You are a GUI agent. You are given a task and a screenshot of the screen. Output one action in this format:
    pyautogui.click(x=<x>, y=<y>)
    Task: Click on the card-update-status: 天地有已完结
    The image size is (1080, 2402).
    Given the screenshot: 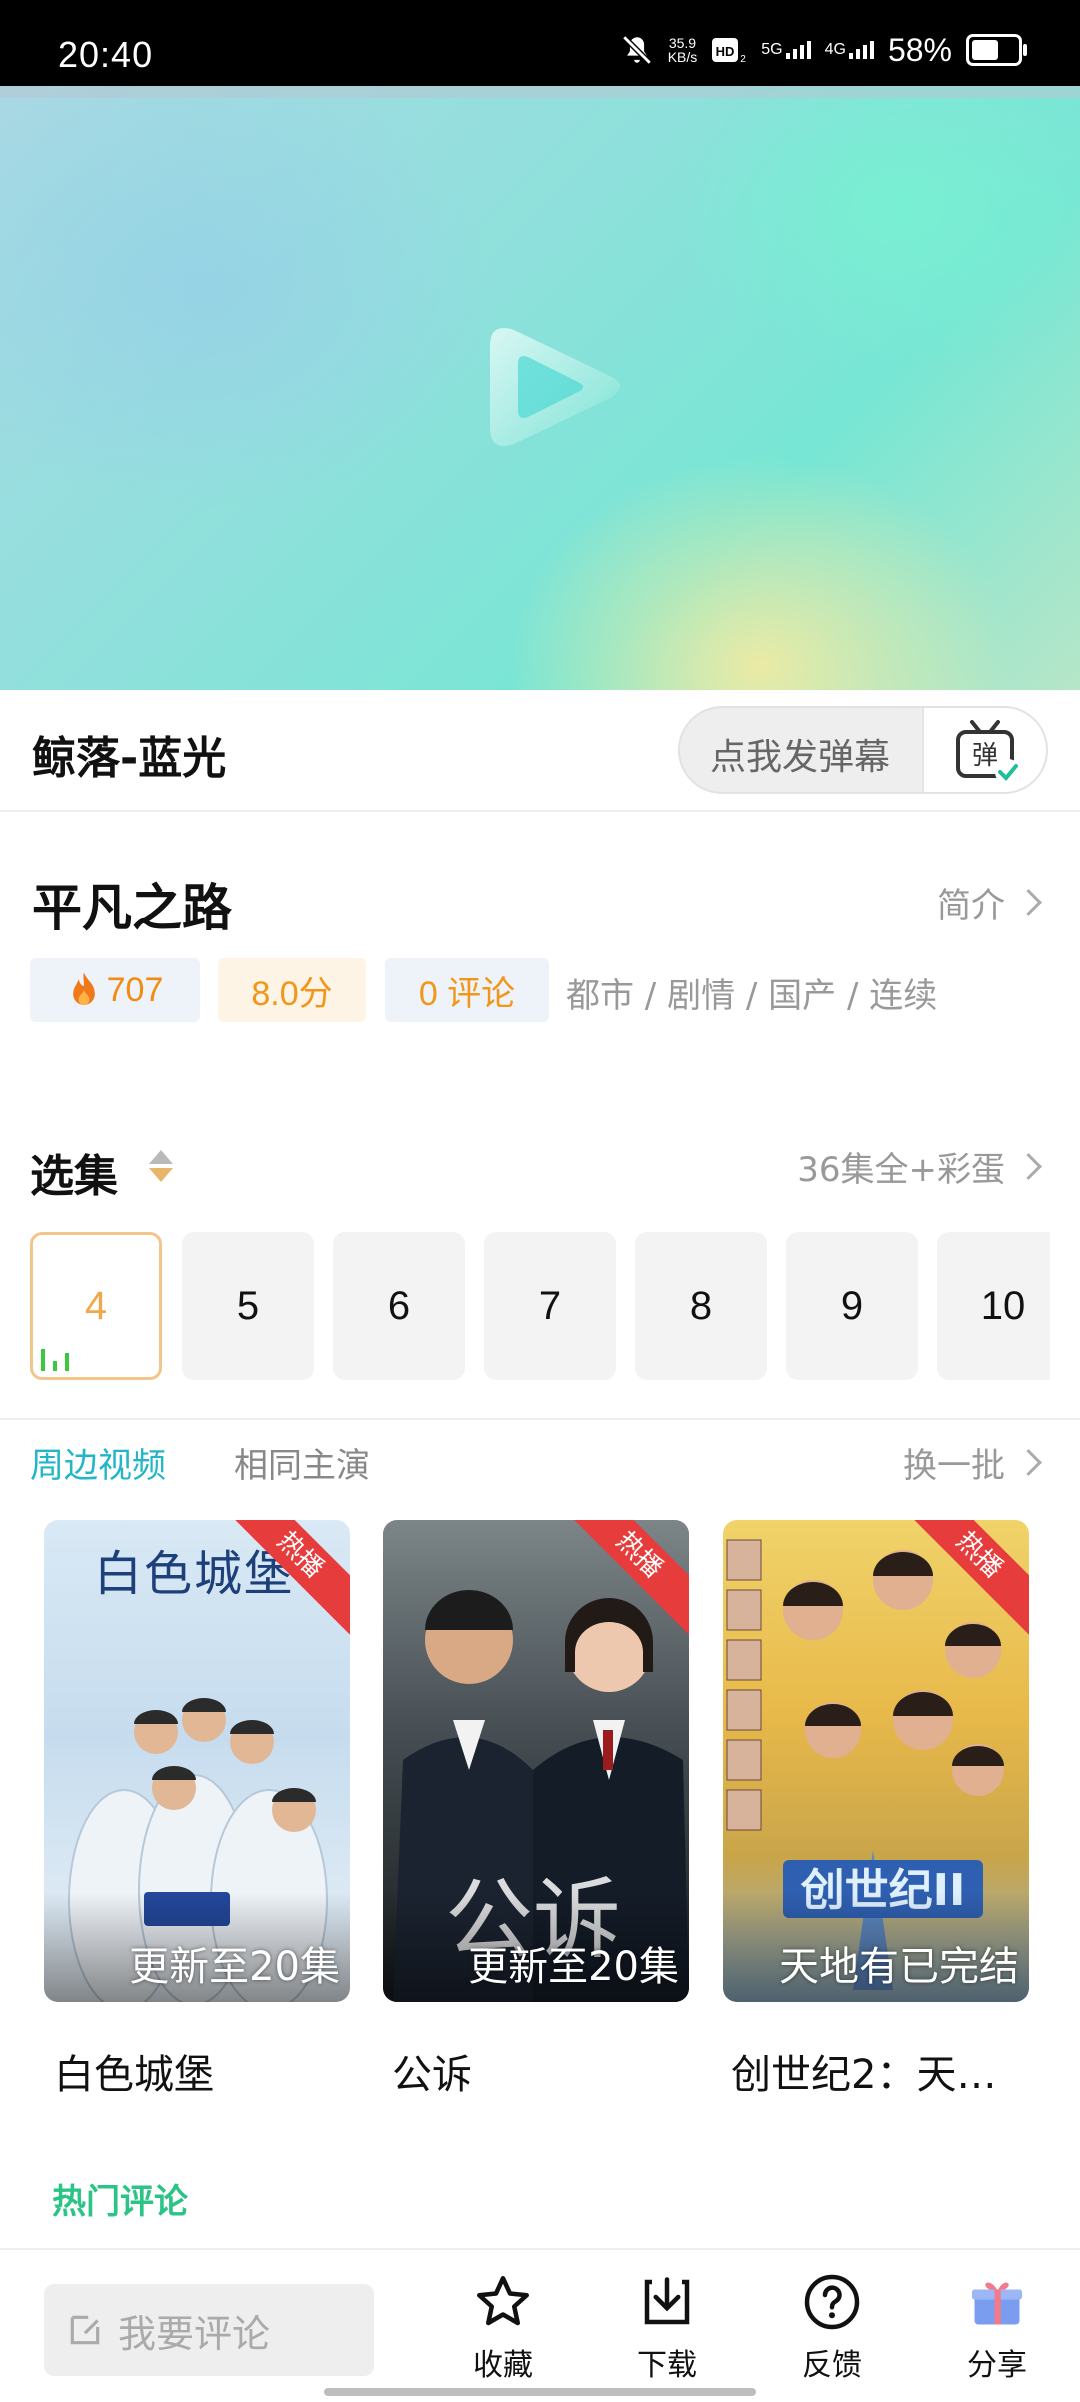 What is the action you would take?
    pyautogui.click(x=899, y=1967)
    